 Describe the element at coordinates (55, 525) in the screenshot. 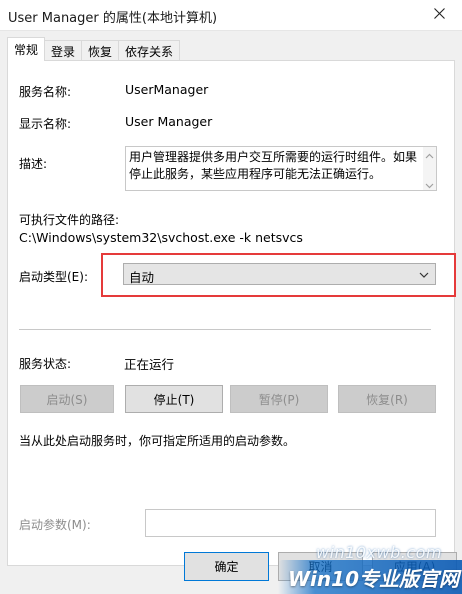

I see `start-params-label: 启动参数(M):` at that location.